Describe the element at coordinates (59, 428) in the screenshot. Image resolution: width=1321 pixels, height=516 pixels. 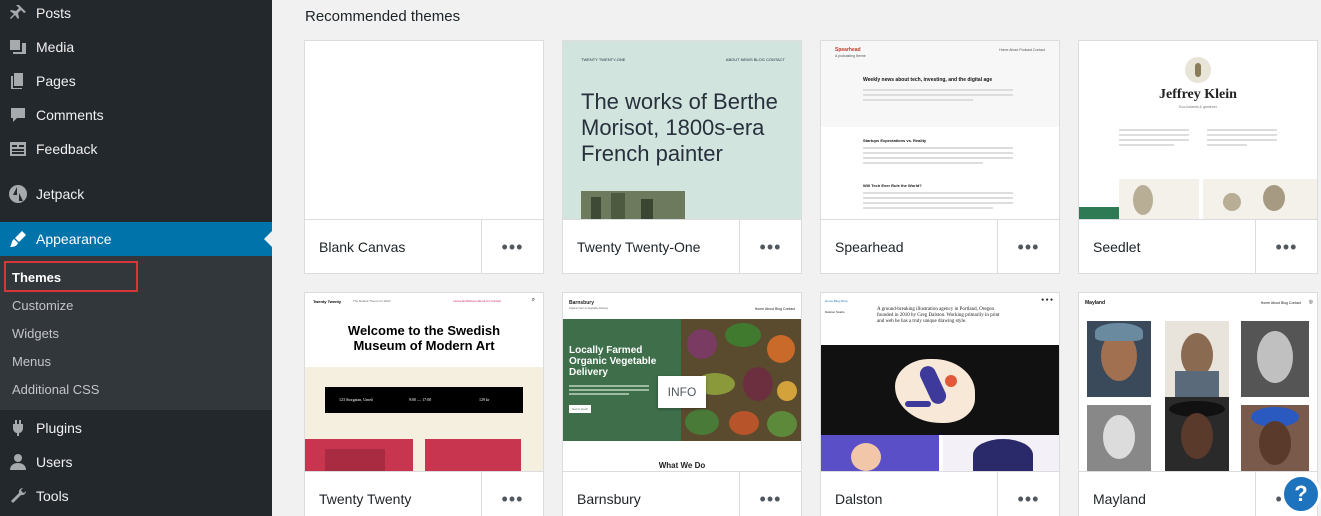
I see `sidebar-item-label: Plugins` at that location.